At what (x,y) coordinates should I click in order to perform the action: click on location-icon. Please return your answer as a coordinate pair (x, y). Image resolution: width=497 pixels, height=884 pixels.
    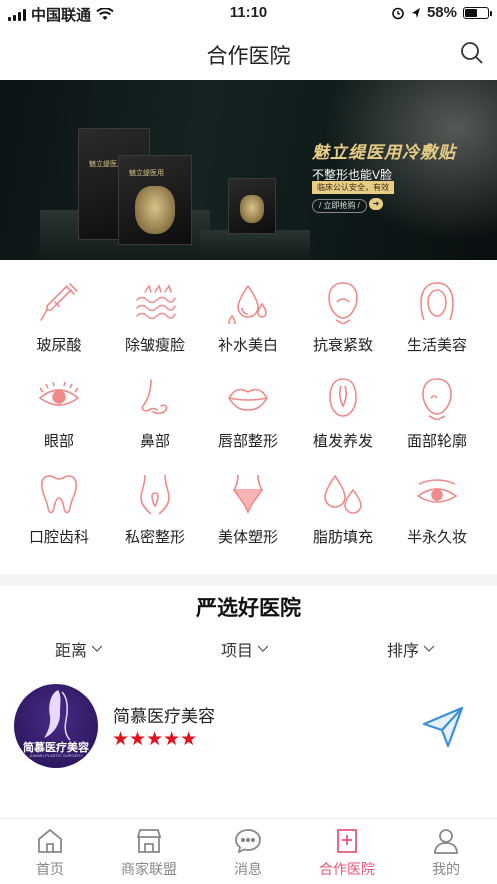
    Looking at the image, I should click on (415, 12).